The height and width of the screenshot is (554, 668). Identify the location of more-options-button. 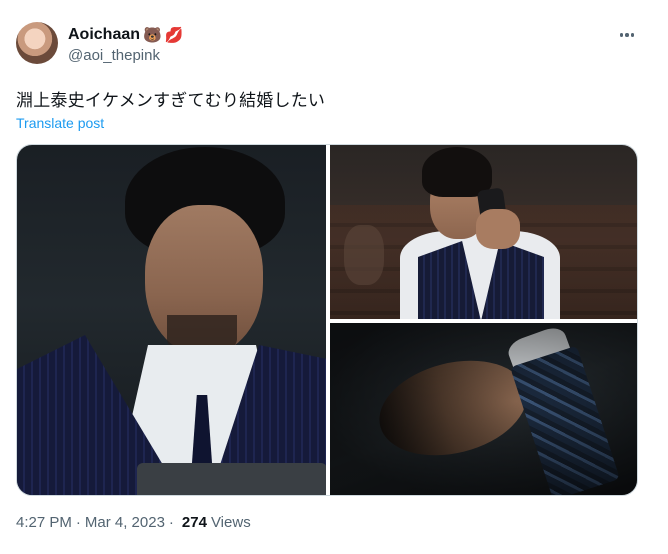
(627, 35).